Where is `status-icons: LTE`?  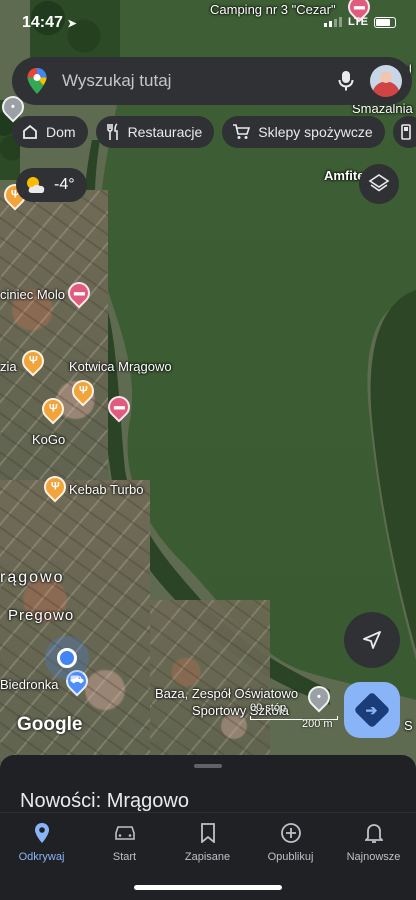
status-icons: LTE is located at coordinates (360, 22).